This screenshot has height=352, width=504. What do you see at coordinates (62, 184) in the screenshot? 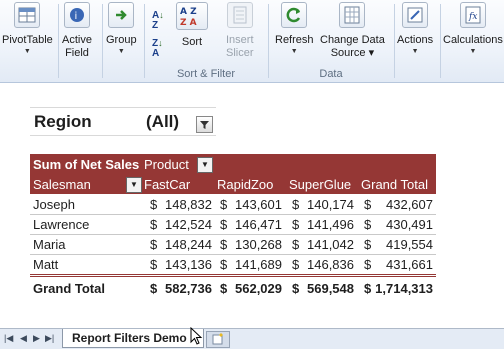
I see `row-field-header: Salesman` at bounding box center [62, 184].